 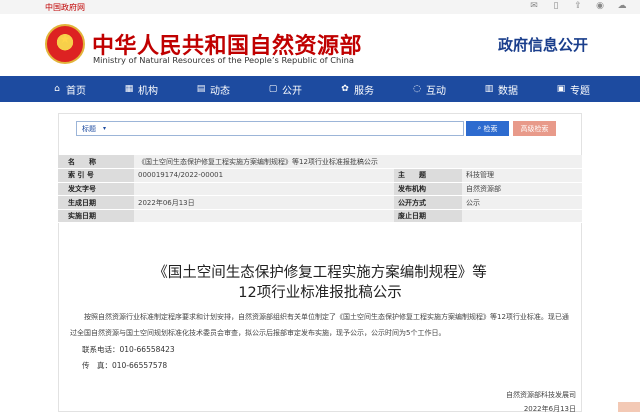 What do you see at coordinates (364, 91) in the screenshot?
I see `nav-label: 服务` at bounding box center [364, 91].